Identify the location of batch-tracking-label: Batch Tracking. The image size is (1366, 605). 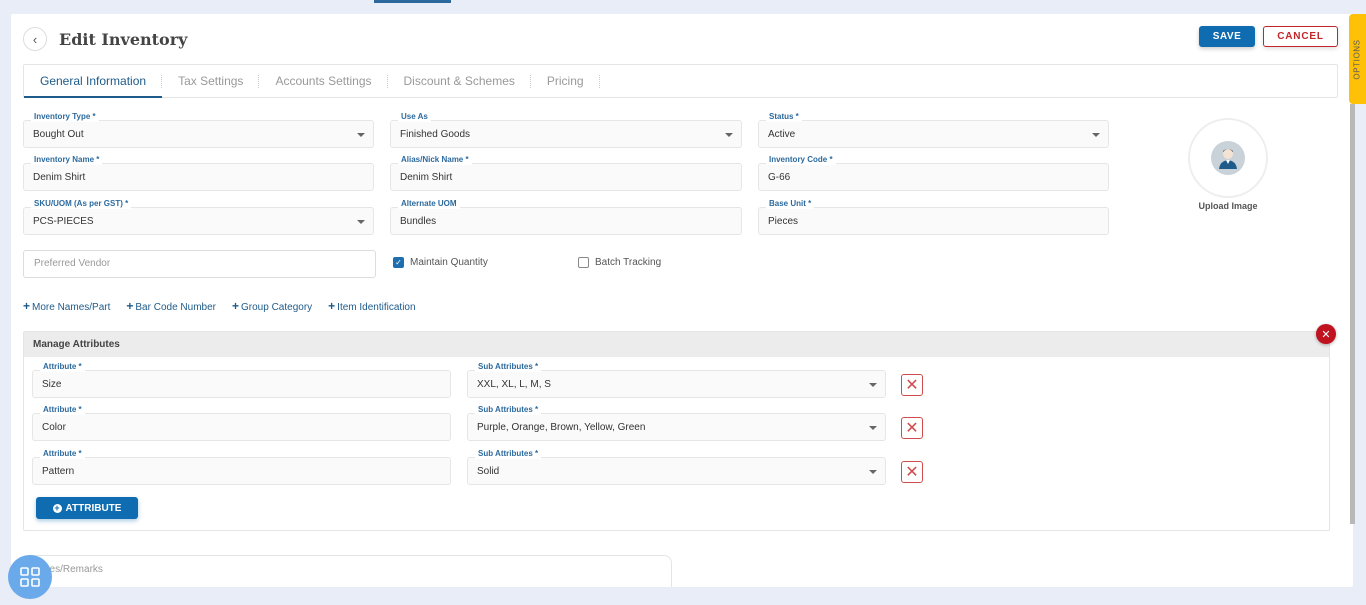
(628, 262).